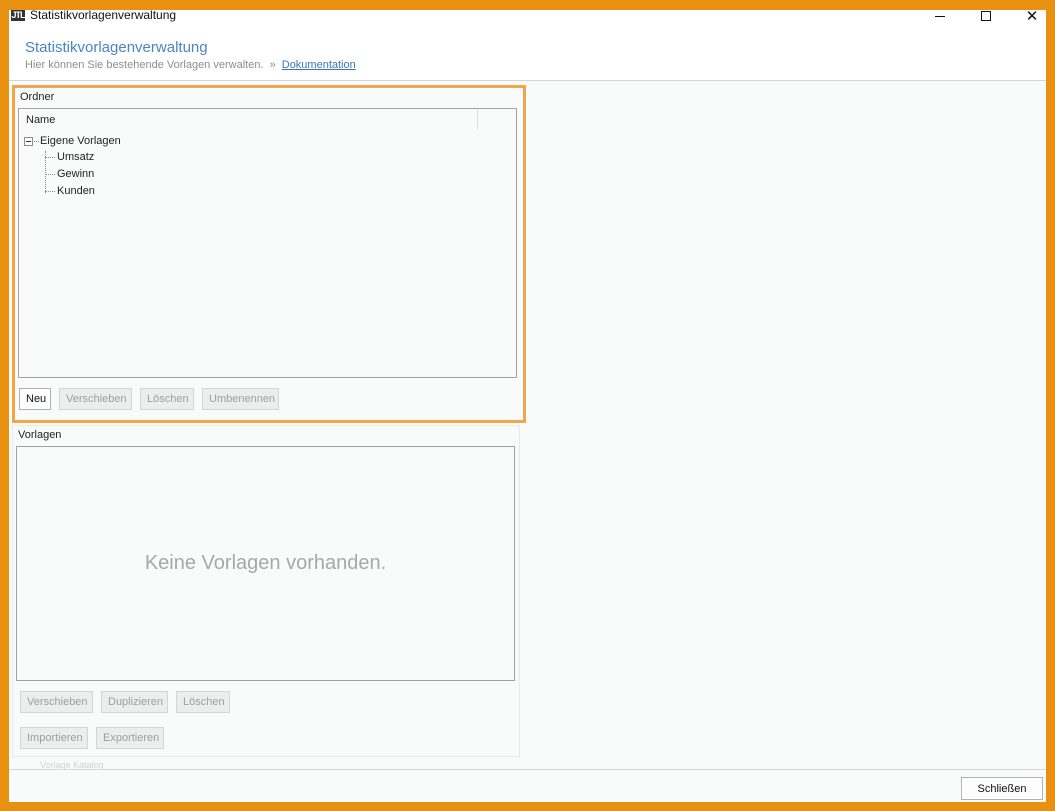  I want to click on delete-folder-button: Löschen, so click(167, 399).